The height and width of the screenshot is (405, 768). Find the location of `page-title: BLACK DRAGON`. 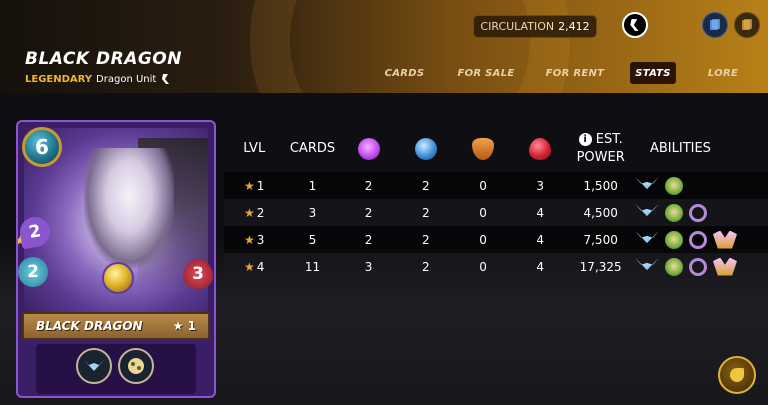

page-title: BLACK DRAGON is located at coordinates (103, 59).